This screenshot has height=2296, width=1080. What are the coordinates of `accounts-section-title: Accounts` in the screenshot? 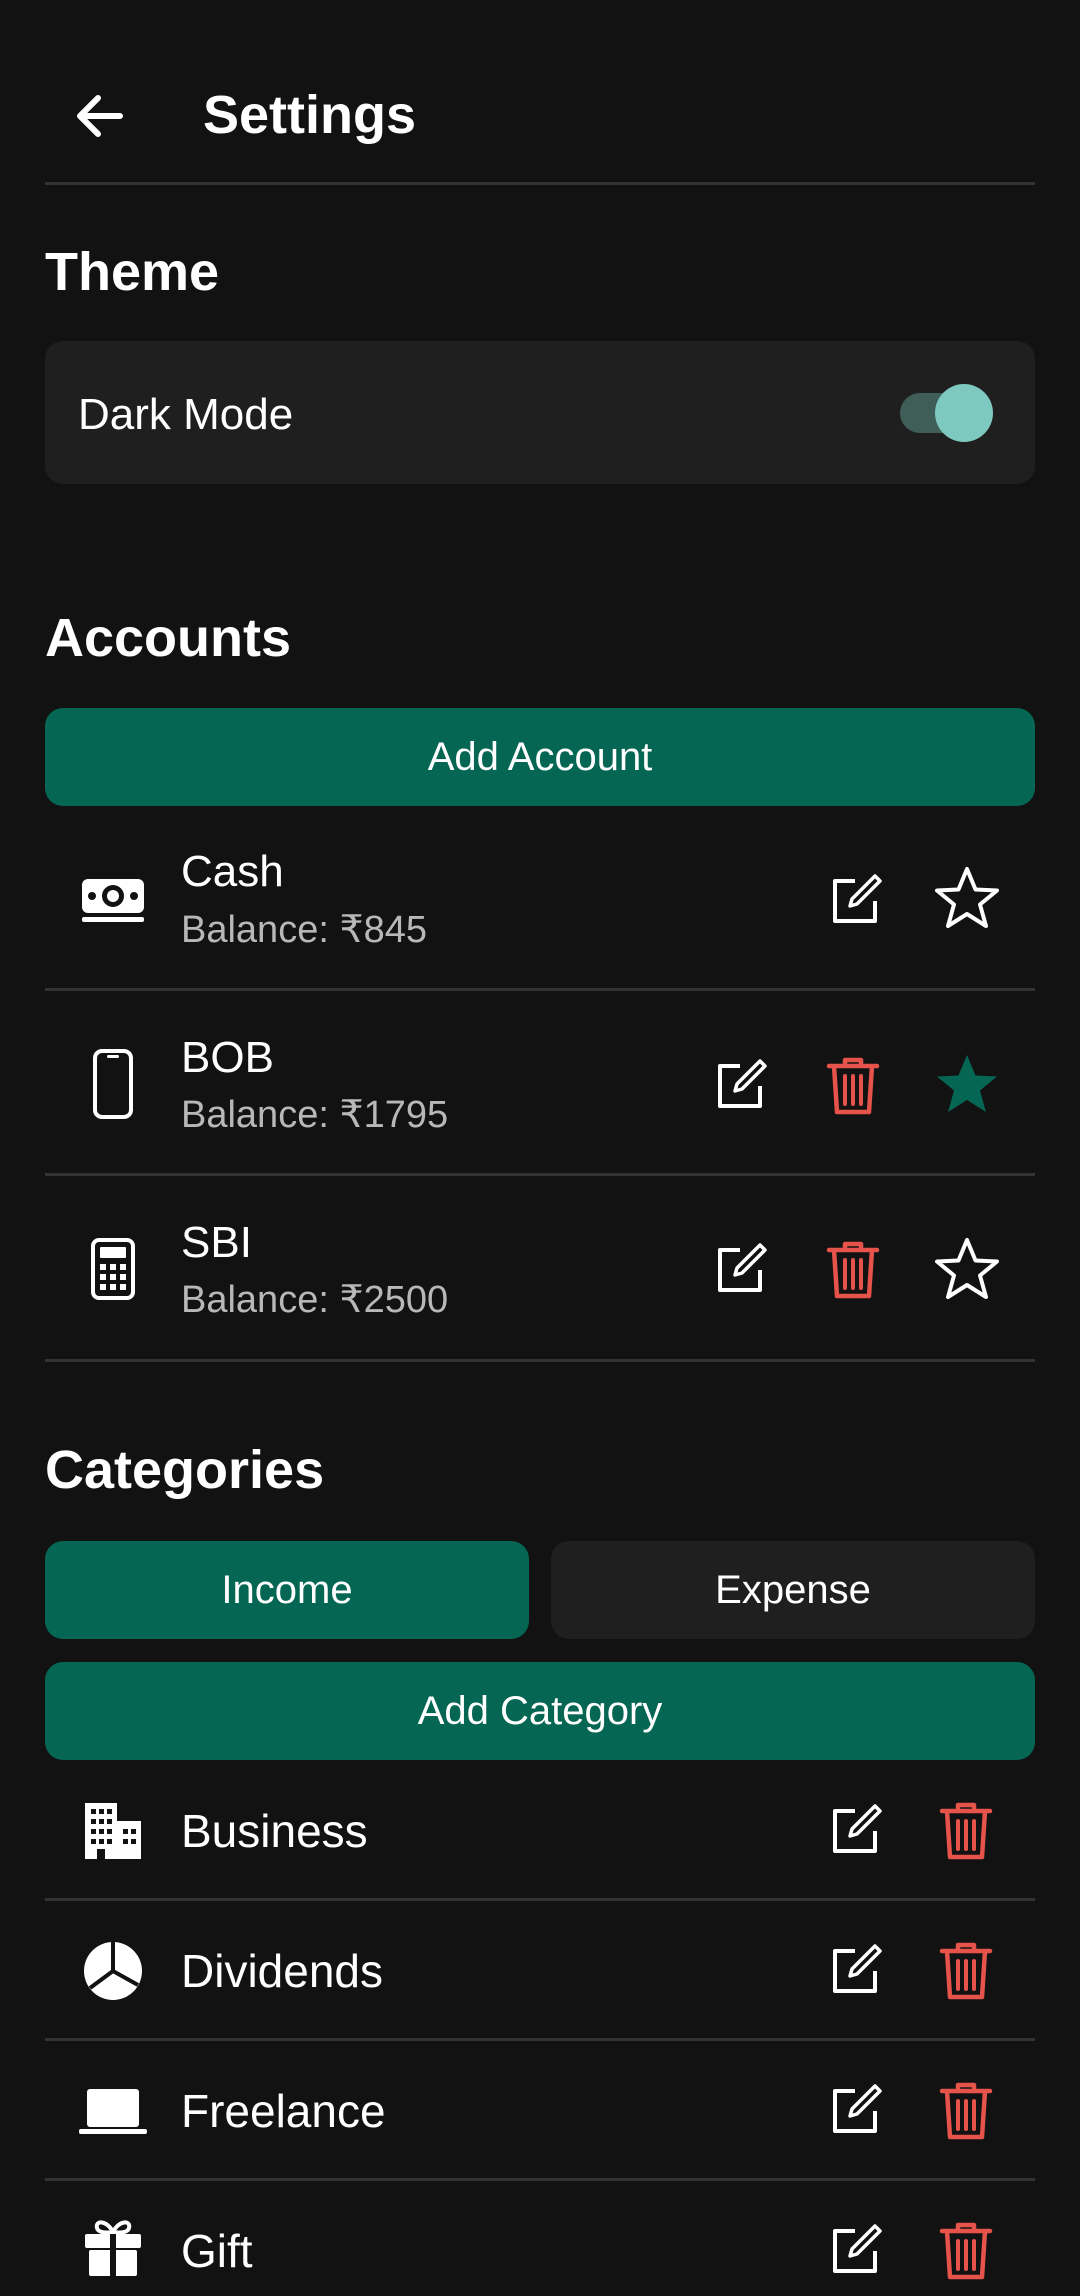 It's located at (168, 638).